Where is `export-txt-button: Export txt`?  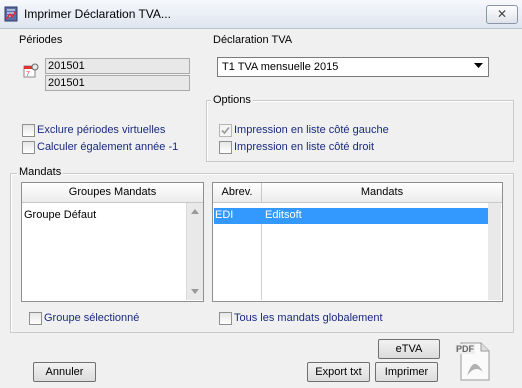 export-txt-button: Export txt is located at coordinates (338, 372).